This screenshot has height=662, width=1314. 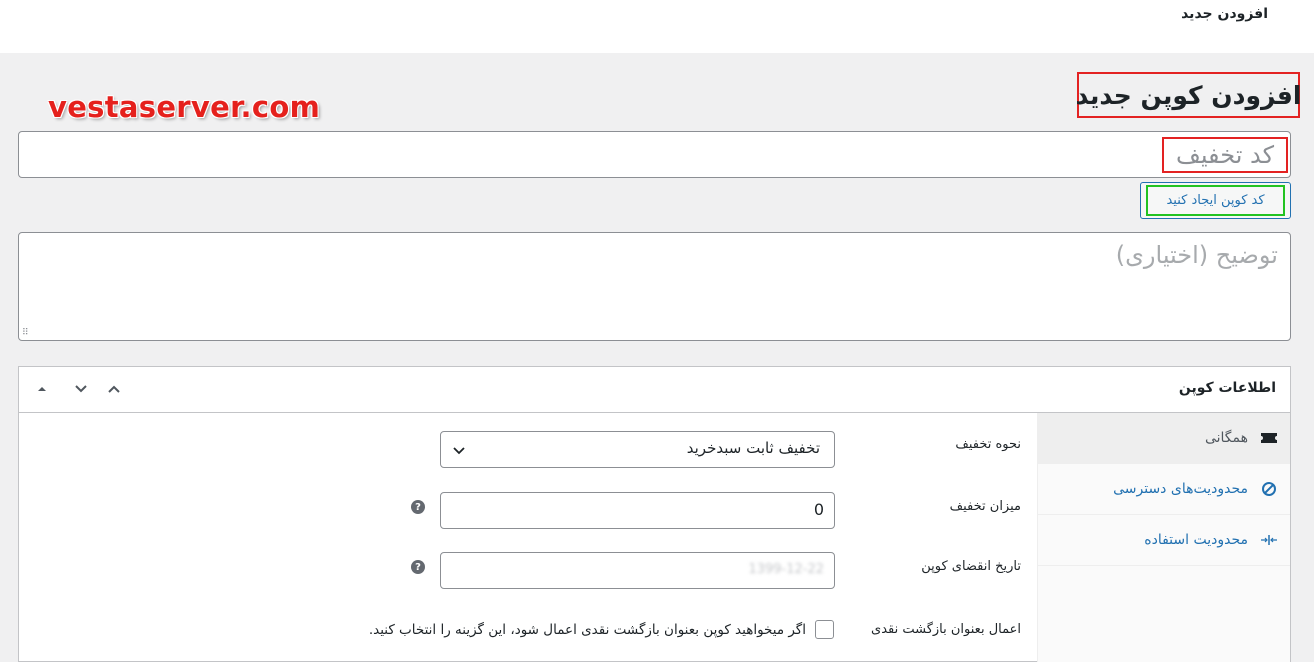 What do you see at coordinates (637, 570) in the screenshot?
I see `expiry-date-input: 1399-12-22` at bounding box center [637, 570].